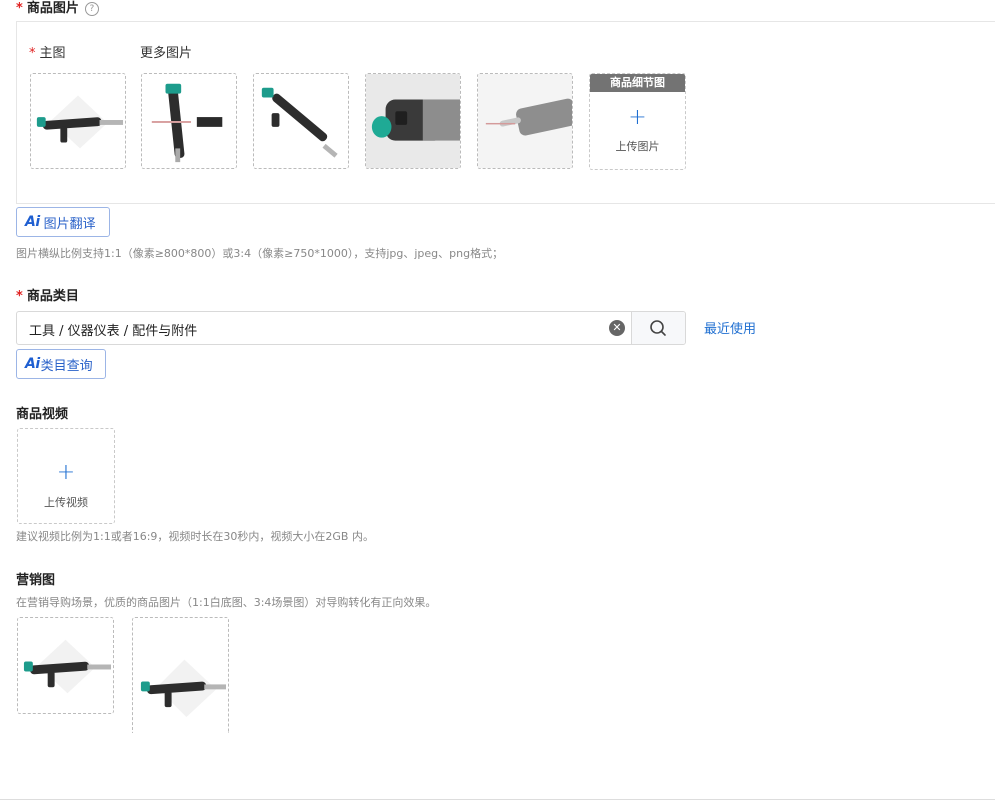  Describe the element at coordinates (166, 53) in the screenshot. I see `more-images-label: 更多图片` at that location.